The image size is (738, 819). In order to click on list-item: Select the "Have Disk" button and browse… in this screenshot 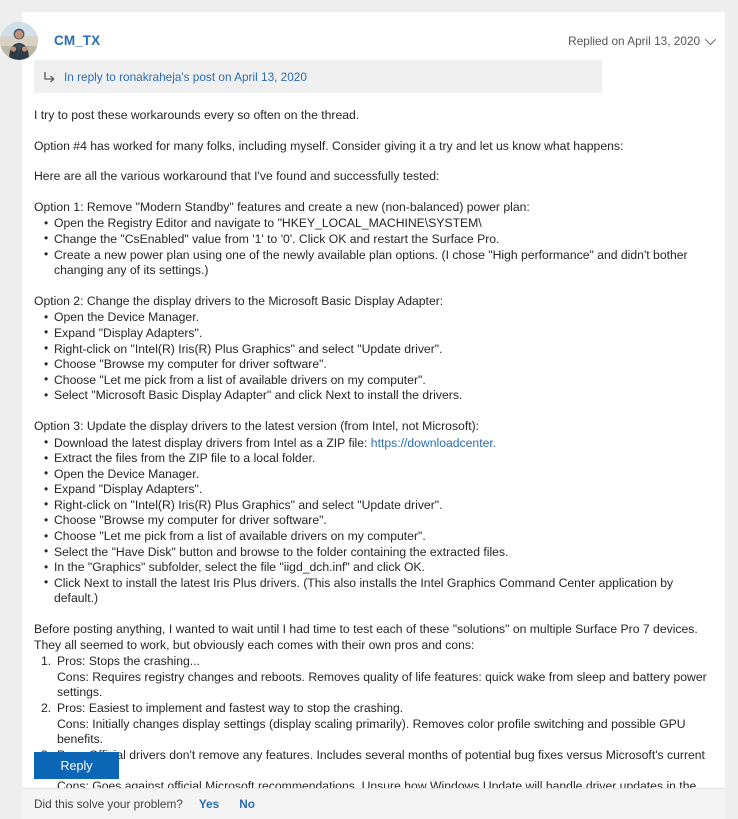, I will do `click(381, 552)`.